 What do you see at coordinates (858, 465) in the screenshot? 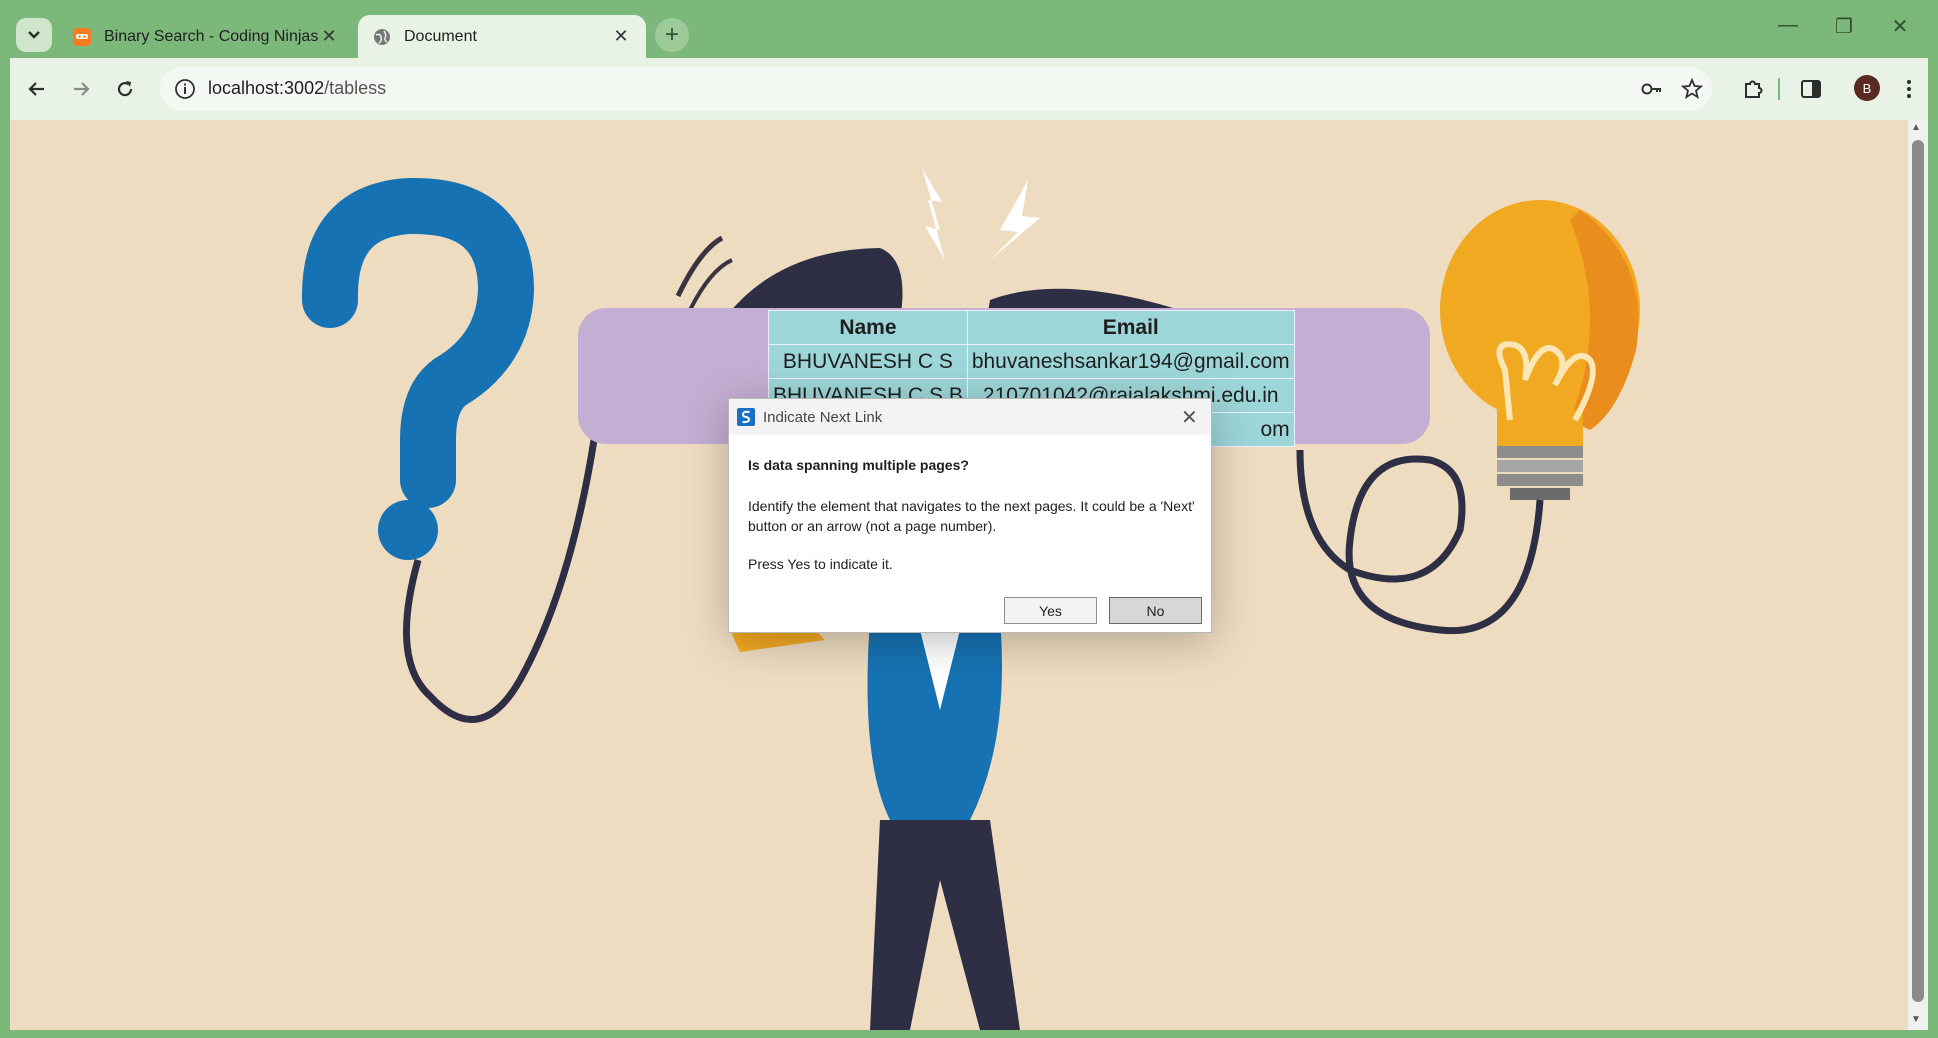
I see `dialog-question: Is data spanning multiple pages?` at bounding box center [858, 465].